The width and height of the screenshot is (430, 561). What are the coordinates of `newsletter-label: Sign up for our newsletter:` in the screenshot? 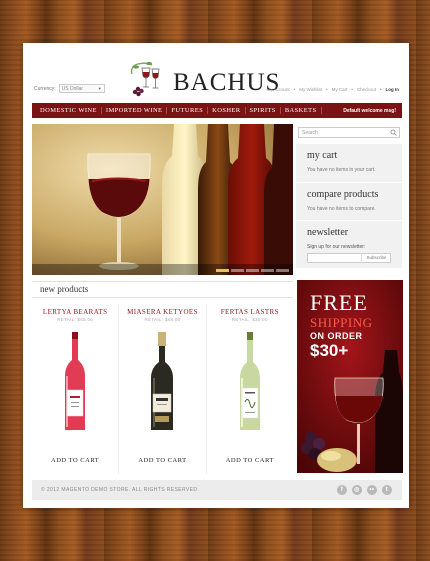 It's located at (336, 247).